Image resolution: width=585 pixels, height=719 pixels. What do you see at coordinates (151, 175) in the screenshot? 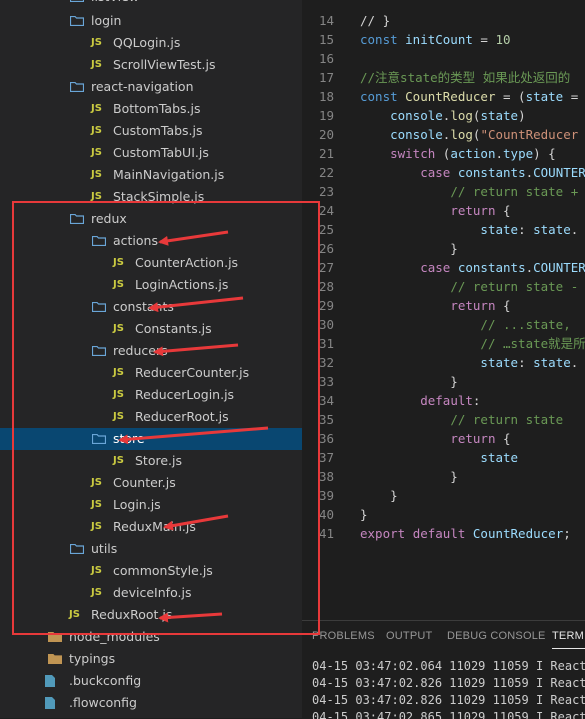
I see `file-mainnavigation-js: JS MainNavigation.js` at bounding box center [151, 175].